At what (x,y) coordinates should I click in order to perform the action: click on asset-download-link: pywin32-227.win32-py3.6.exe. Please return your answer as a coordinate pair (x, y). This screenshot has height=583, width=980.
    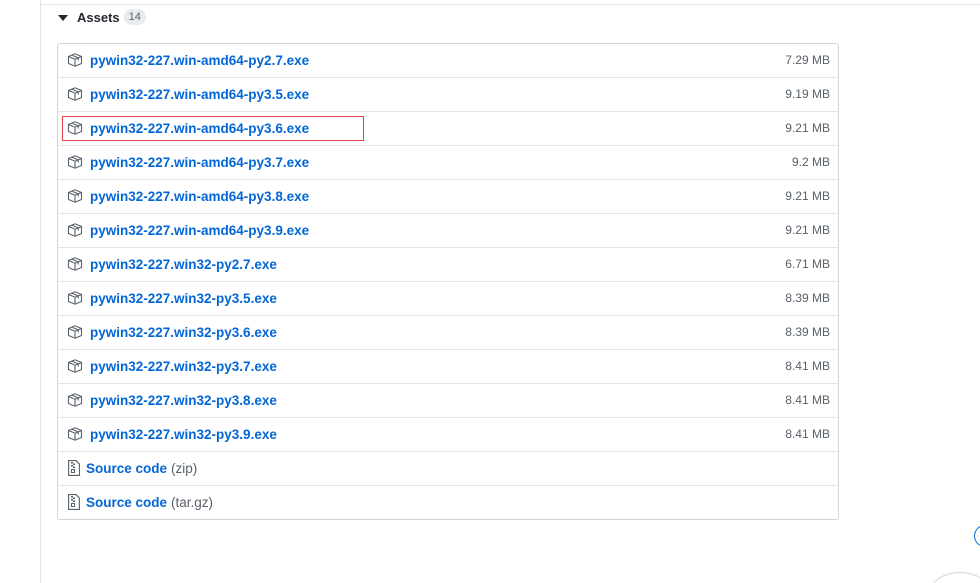
    Looking at the image, I should click on (183, 332).